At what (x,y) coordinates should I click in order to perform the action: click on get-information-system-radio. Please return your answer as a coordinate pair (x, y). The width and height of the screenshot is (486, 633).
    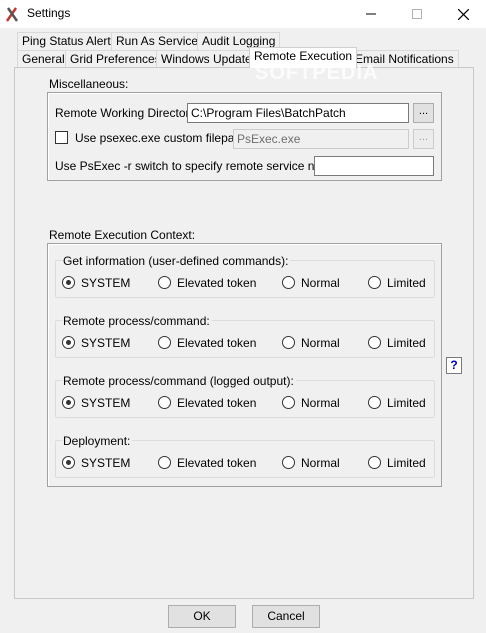
    Looking at the image, I should click on (68, 282).